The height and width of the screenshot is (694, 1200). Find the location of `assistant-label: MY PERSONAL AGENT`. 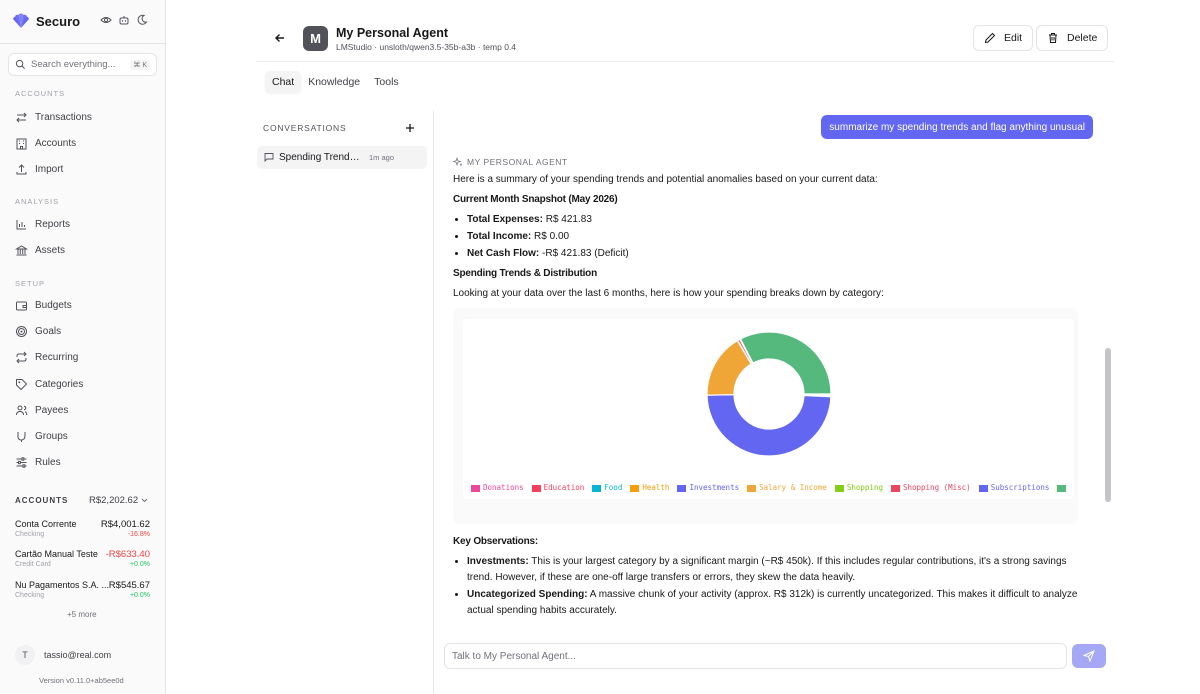

assistant-label: MY PERSONAL AGENT is located at coordinates (510, 162).